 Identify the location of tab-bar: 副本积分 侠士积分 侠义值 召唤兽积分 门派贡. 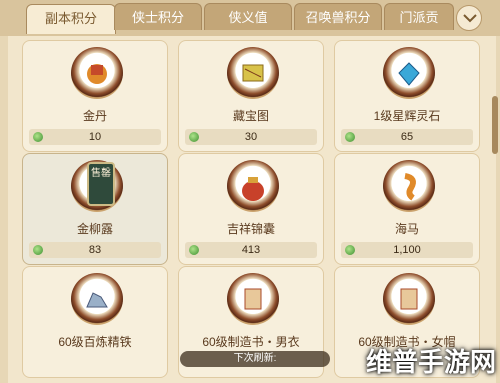
(250, 18).